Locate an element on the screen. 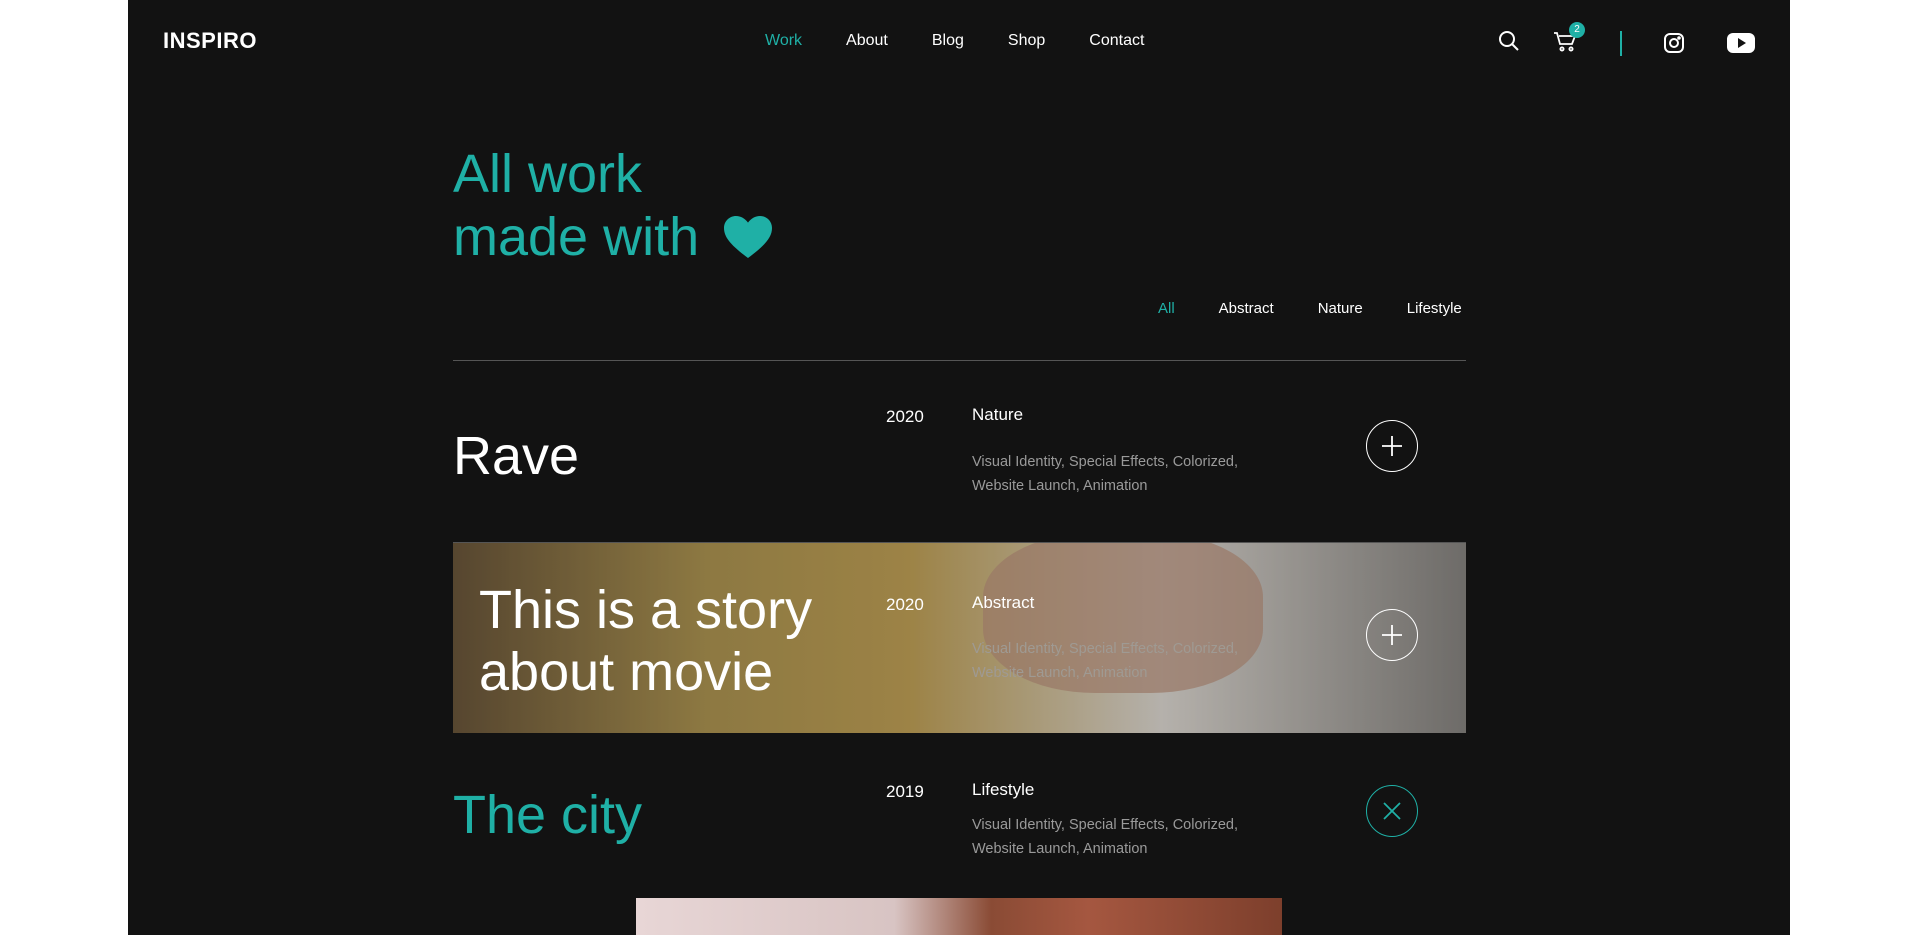 This screenshot has height=935, width=1919. search-icon is located at coordinates (1509, 43).